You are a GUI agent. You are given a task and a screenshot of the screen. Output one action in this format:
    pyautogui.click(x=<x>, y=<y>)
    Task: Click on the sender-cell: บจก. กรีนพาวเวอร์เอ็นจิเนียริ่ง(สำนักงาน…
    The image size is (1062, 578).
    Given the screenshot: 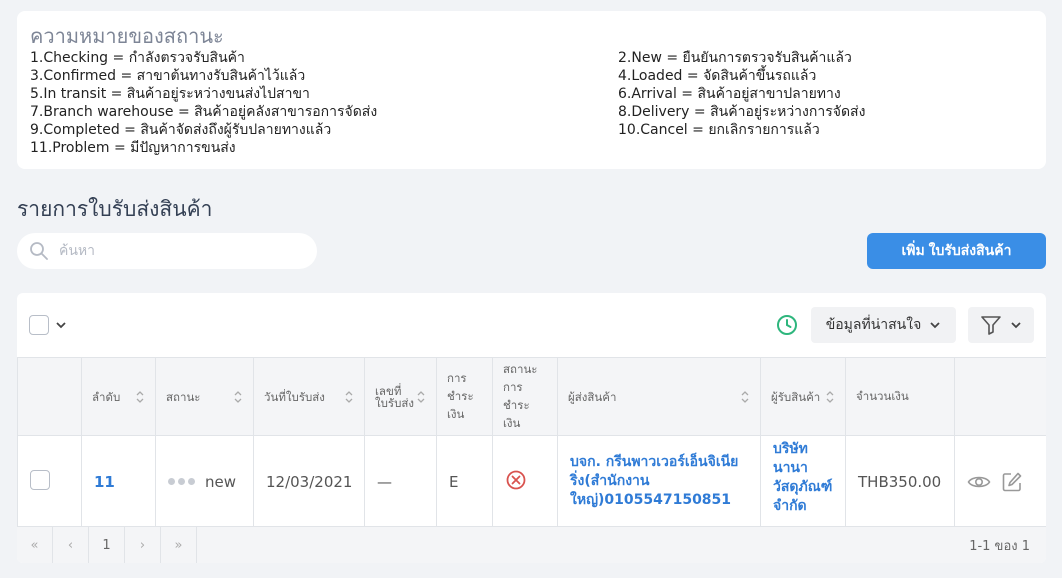 What is the action you would take?
    pyautogui.click(x=659, y=481)
    